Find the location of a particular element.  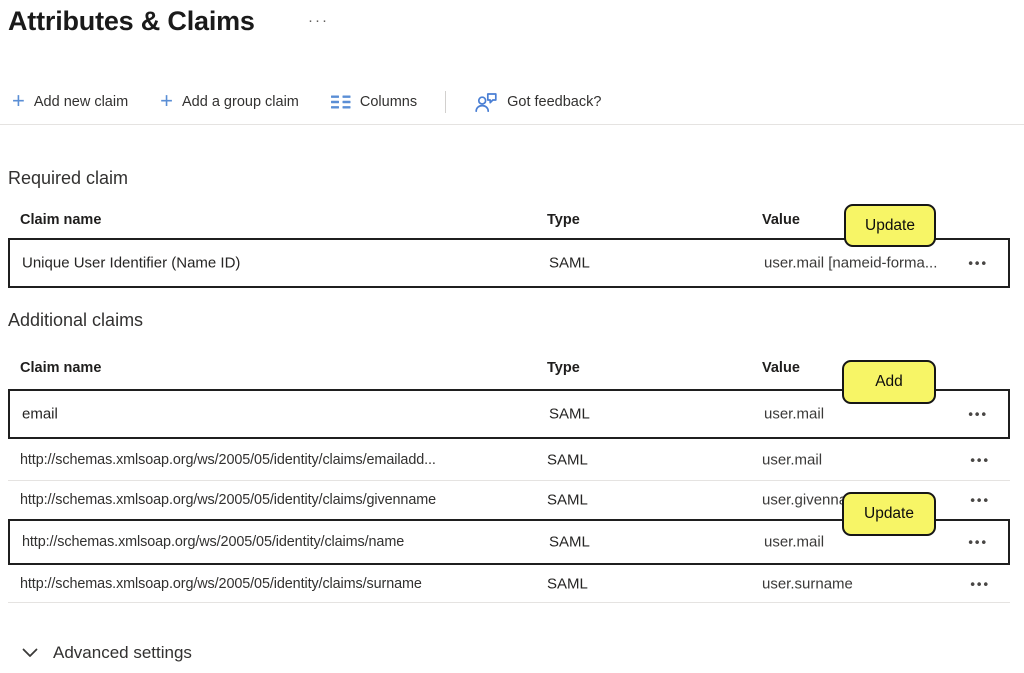

columns-label: Columns is located at coordinates (388, 102).